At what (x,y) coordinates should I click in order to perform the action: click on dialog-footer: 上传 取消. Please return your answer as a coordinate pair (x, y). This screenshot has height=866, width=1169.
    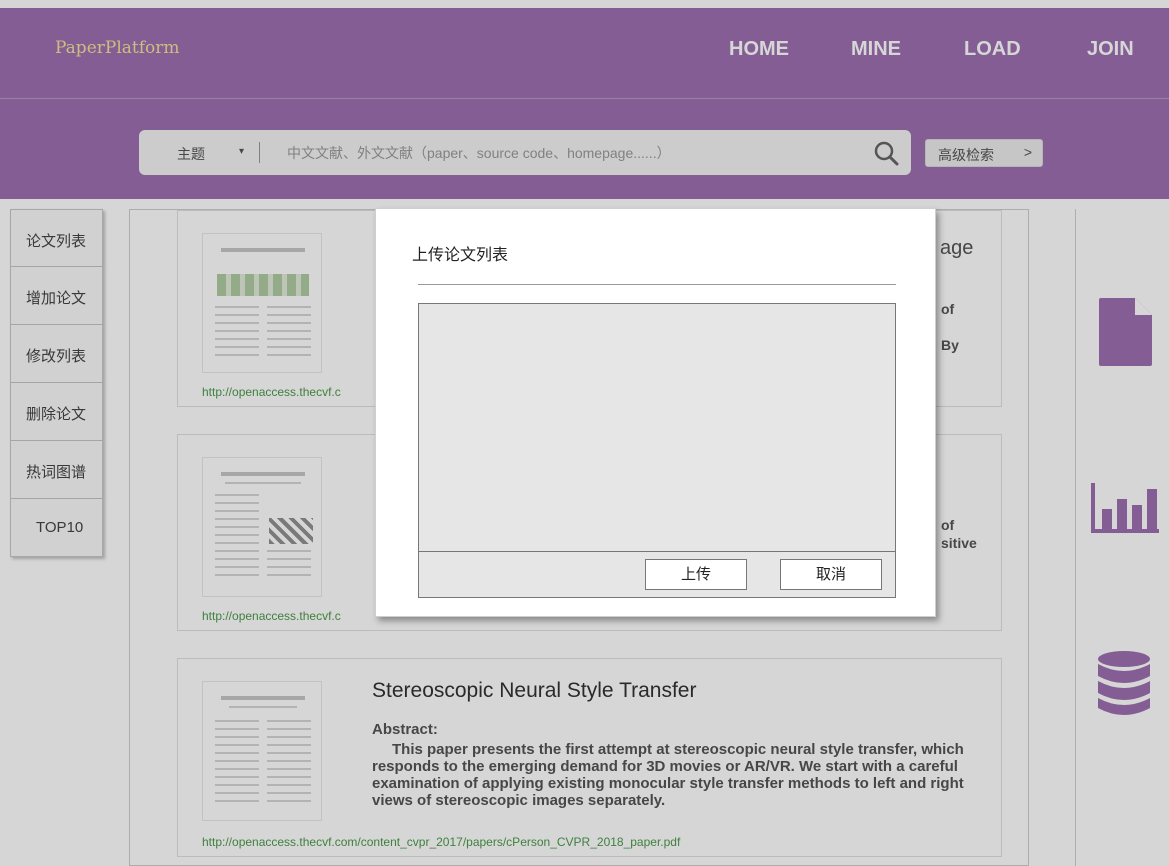
    Looking at the image, I should click on (657, 574).